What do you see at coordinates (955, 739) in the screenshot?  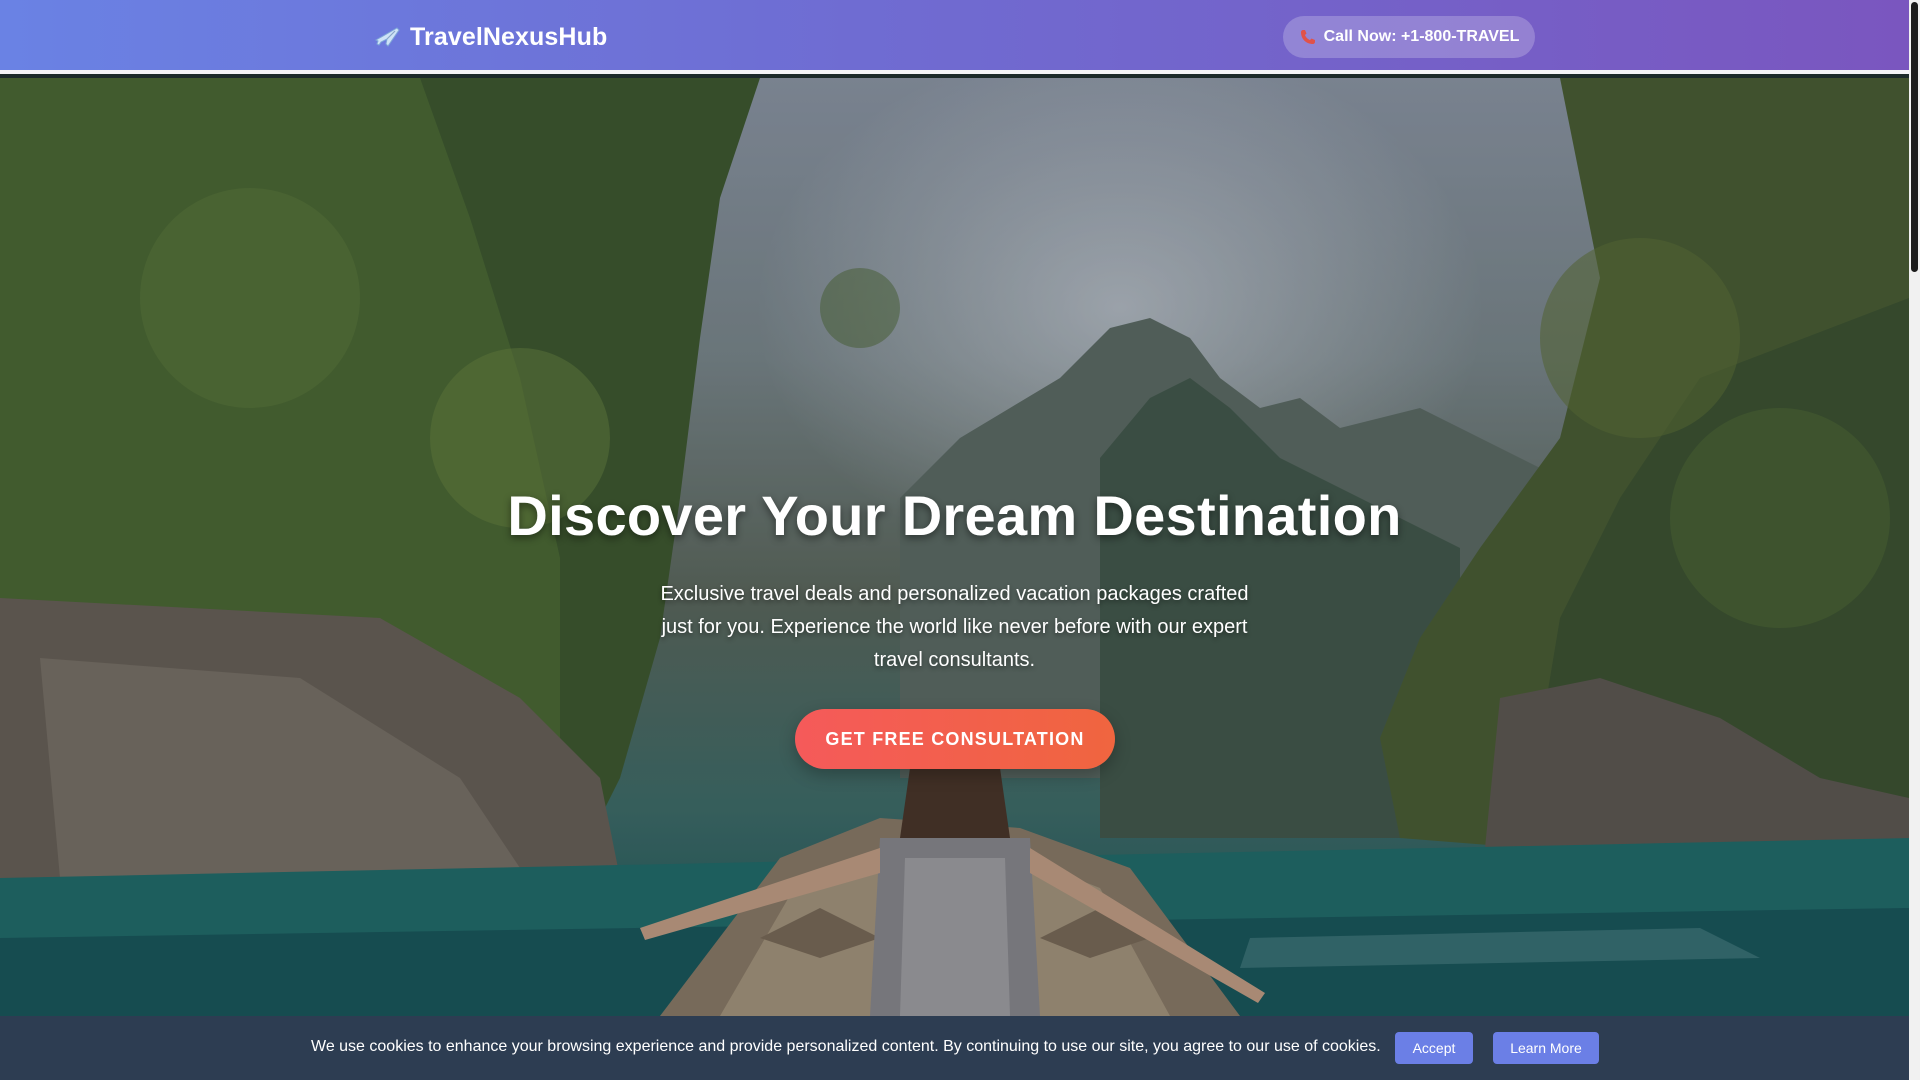 I see `get-free-consultation-button: GET FREE CONSULTATION` at bounding box center [955, 739].